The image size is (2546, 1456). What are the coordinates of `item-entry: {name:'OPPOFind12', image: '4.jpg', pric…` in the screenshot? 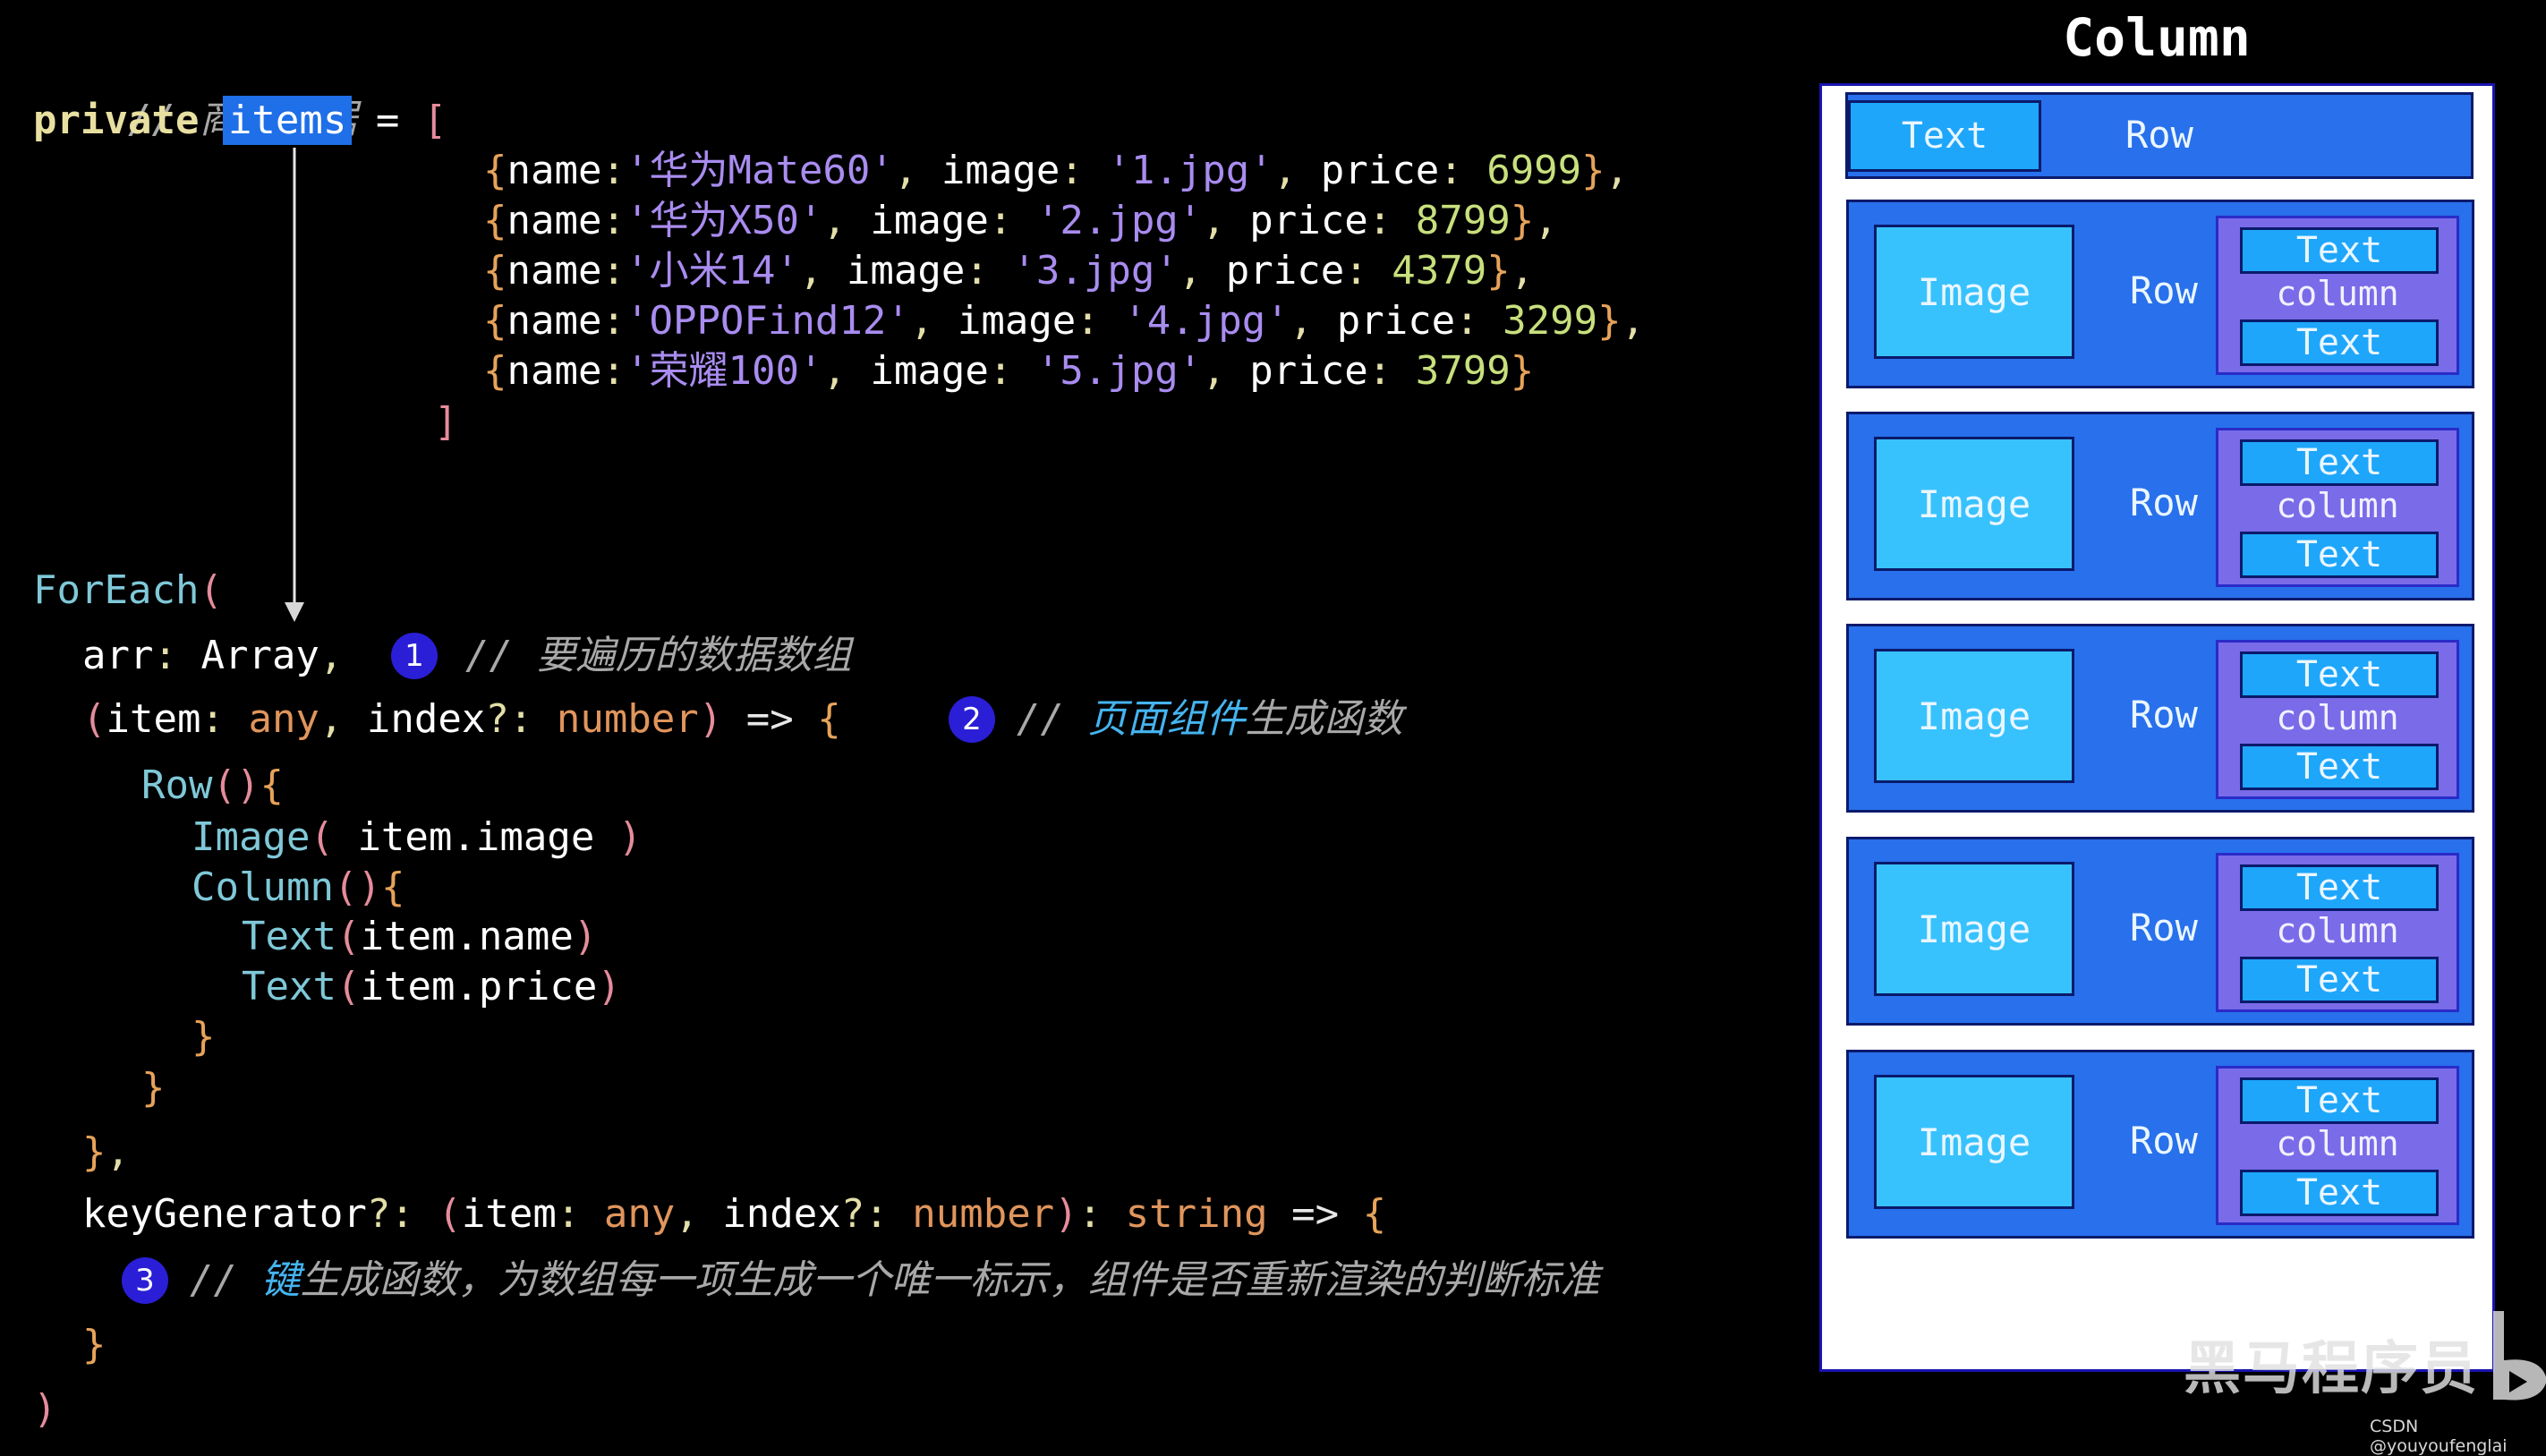 It's located at (1064, 321).